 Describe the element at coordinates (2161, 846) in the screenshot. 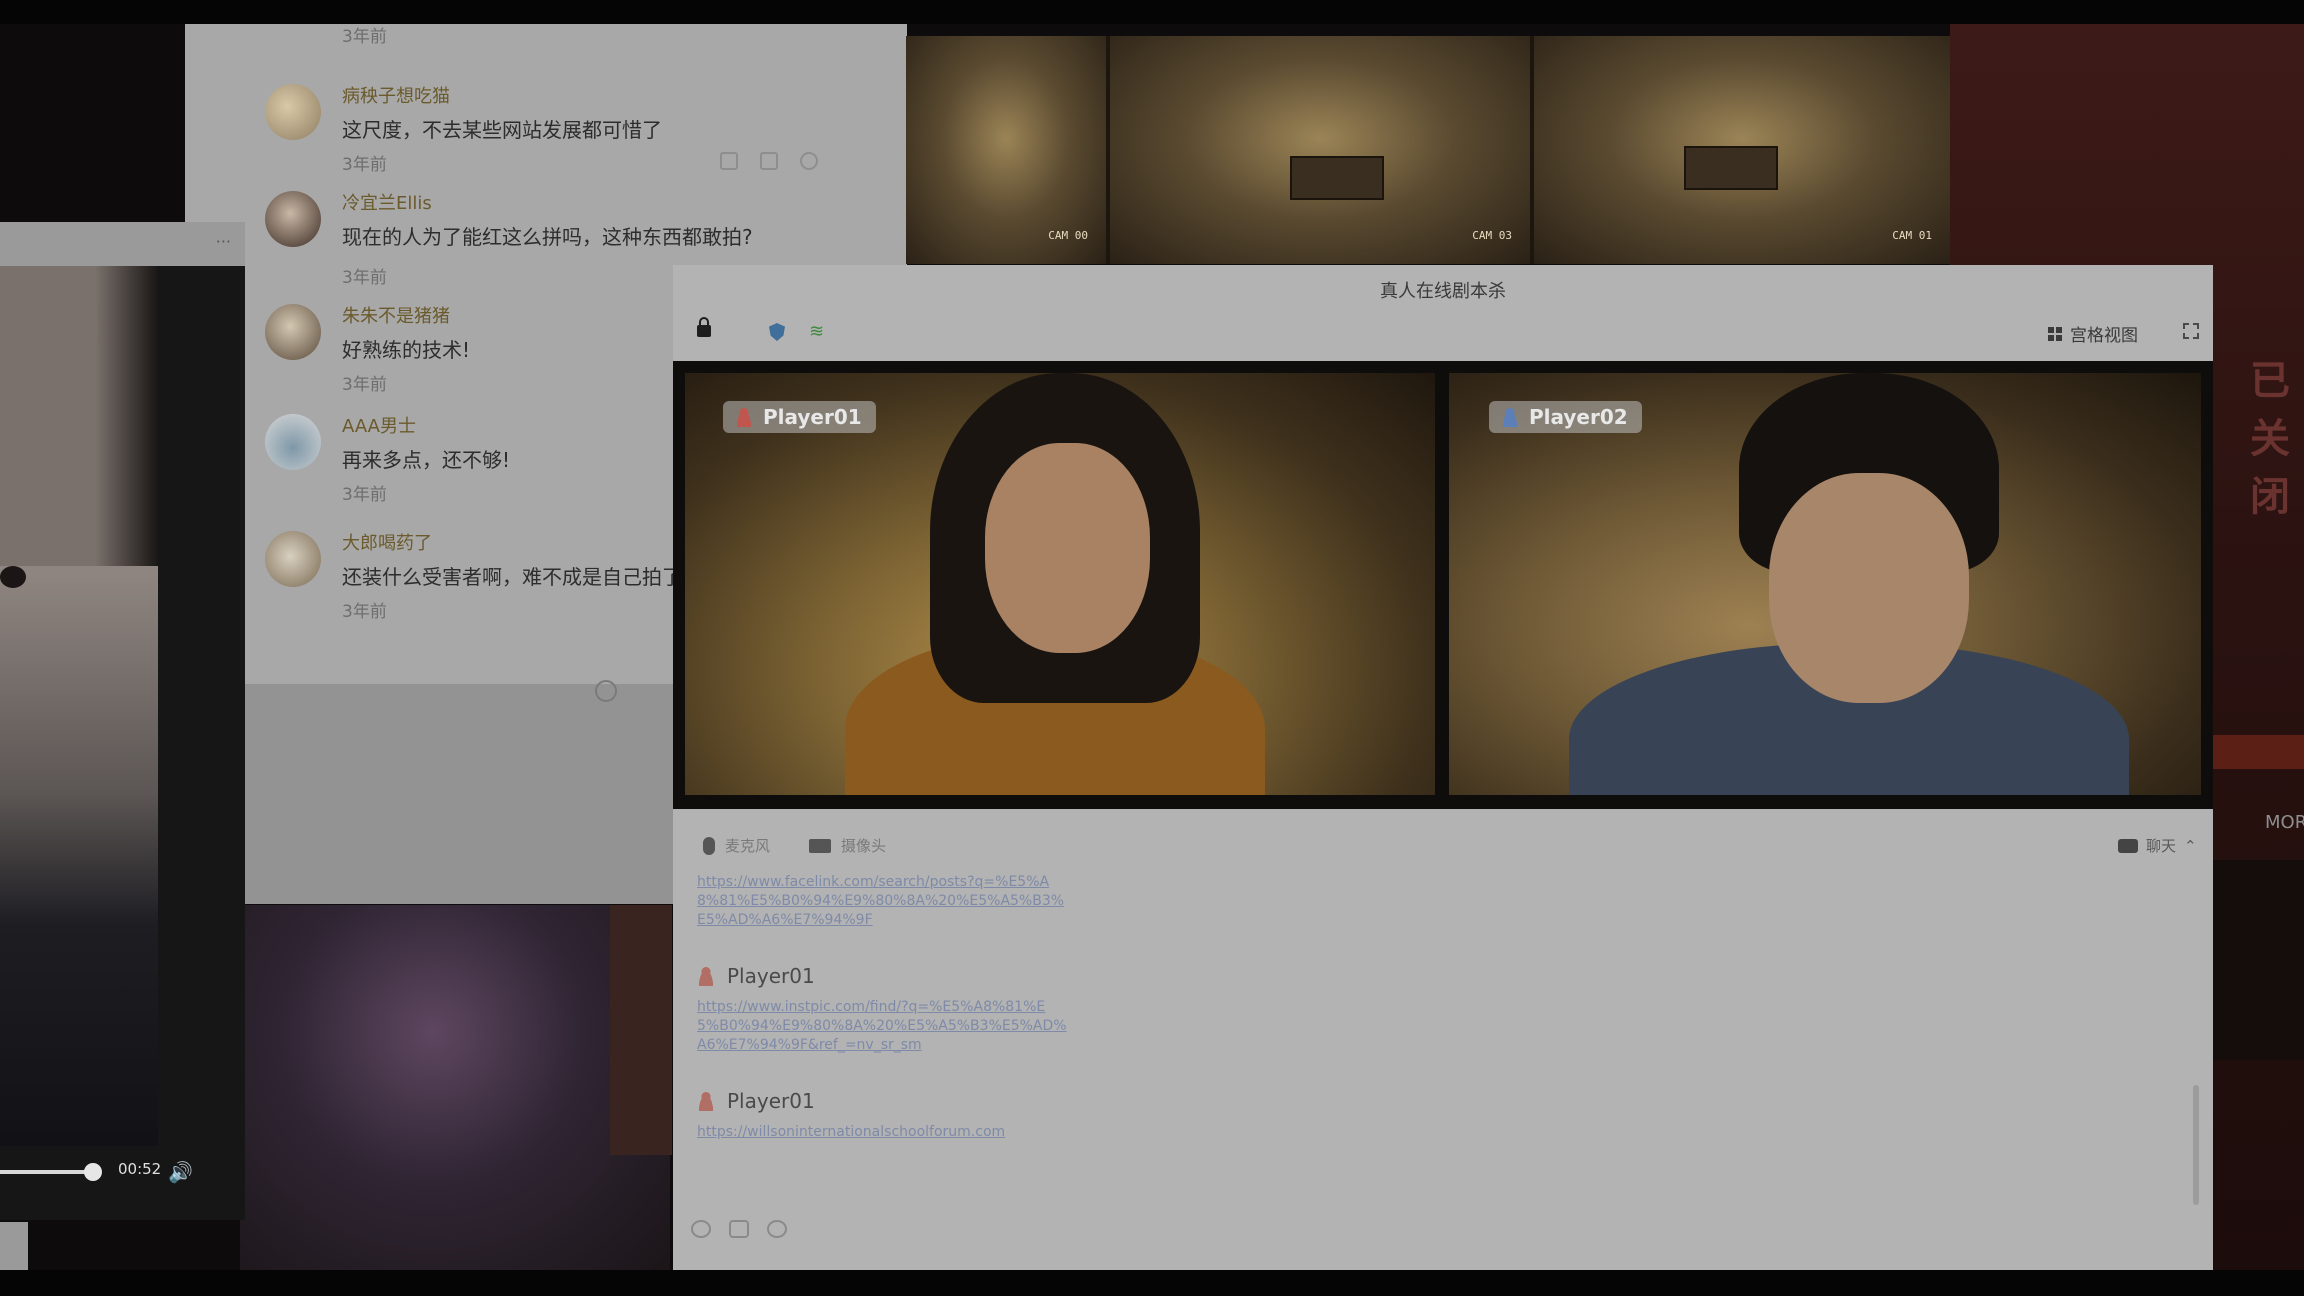

I see `chat-label: 聊天` at that location.